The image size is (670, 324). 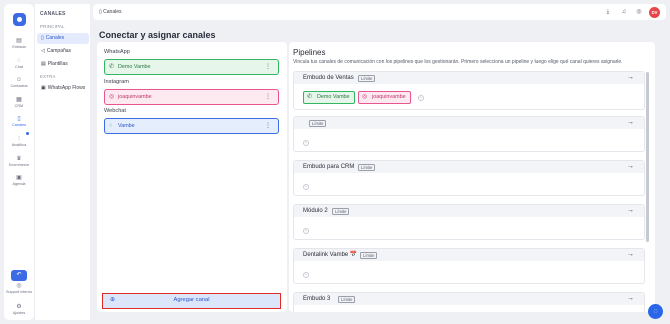 What do you see at coordinates (379, 12) in the screenshot?
I see `top-bar: ▯ Canales ⤓ ♫ ◎ DV` at bounding box center [379, 12].